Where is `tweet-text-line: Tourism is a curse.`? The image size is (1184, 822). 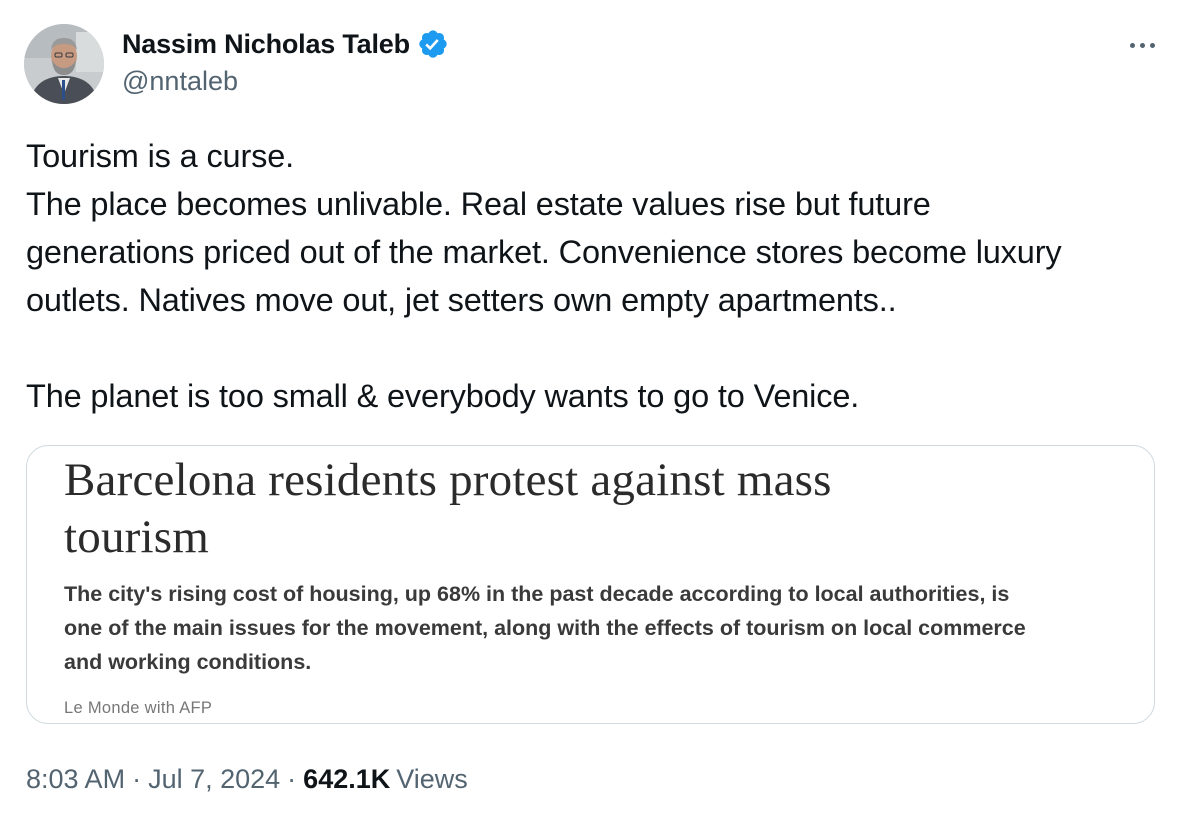
tweet-text-line: Tourism is a curse. is located at coordinates (160, 156).